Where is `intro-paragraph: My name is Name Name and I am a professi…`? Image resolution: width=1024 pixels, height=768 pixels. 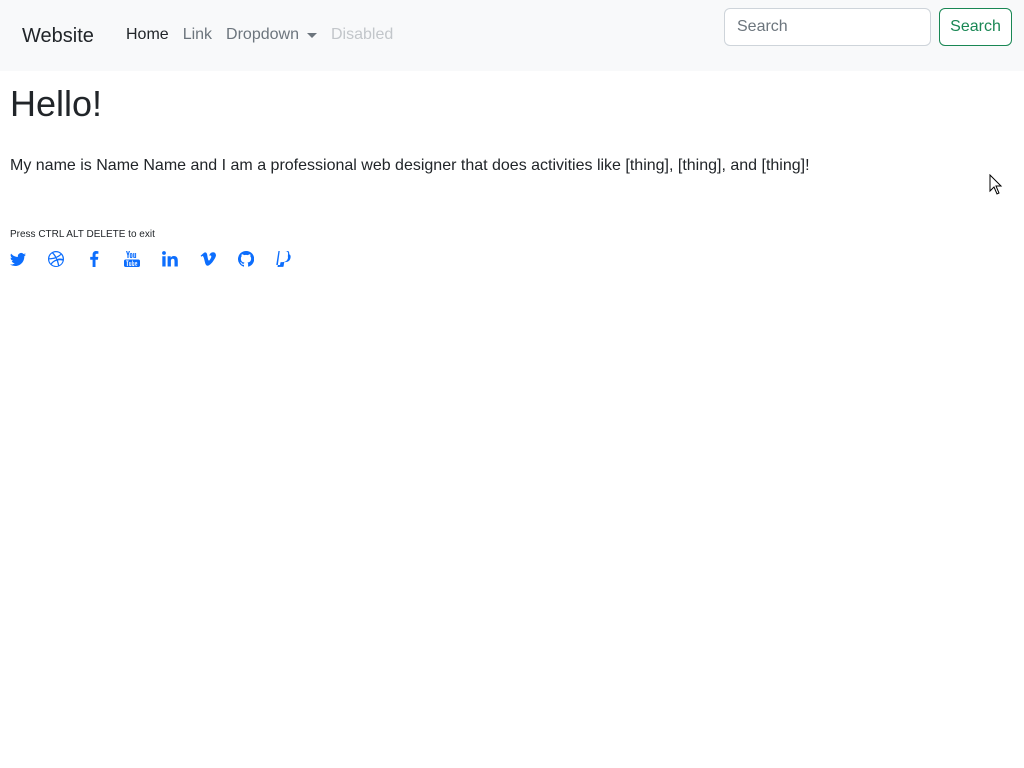 intro-paragraph: My name is Name Name and I am a professi… is located at coordinates (410, 165).